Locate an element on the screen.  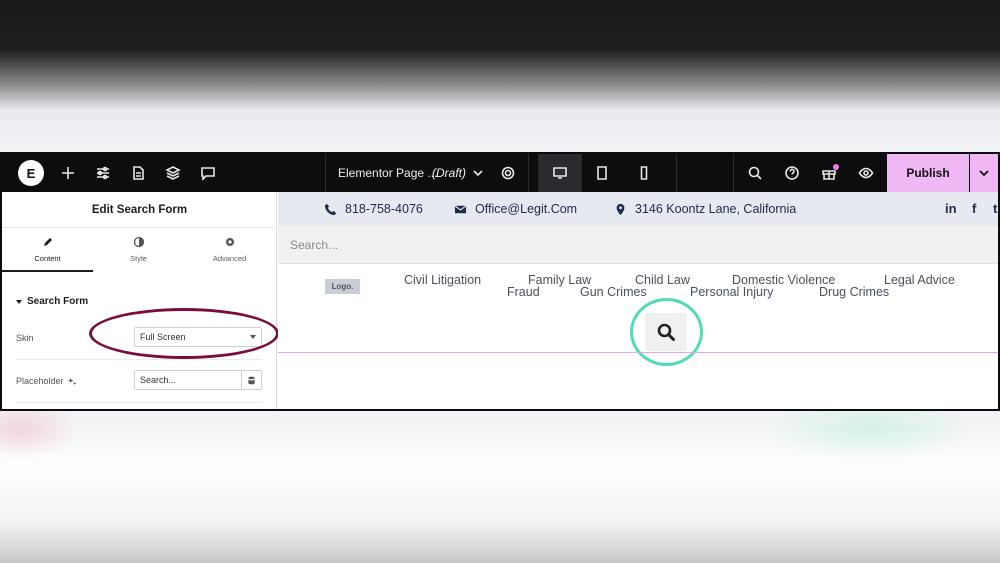
half-circle-icon is located at coordinates (138, 242).